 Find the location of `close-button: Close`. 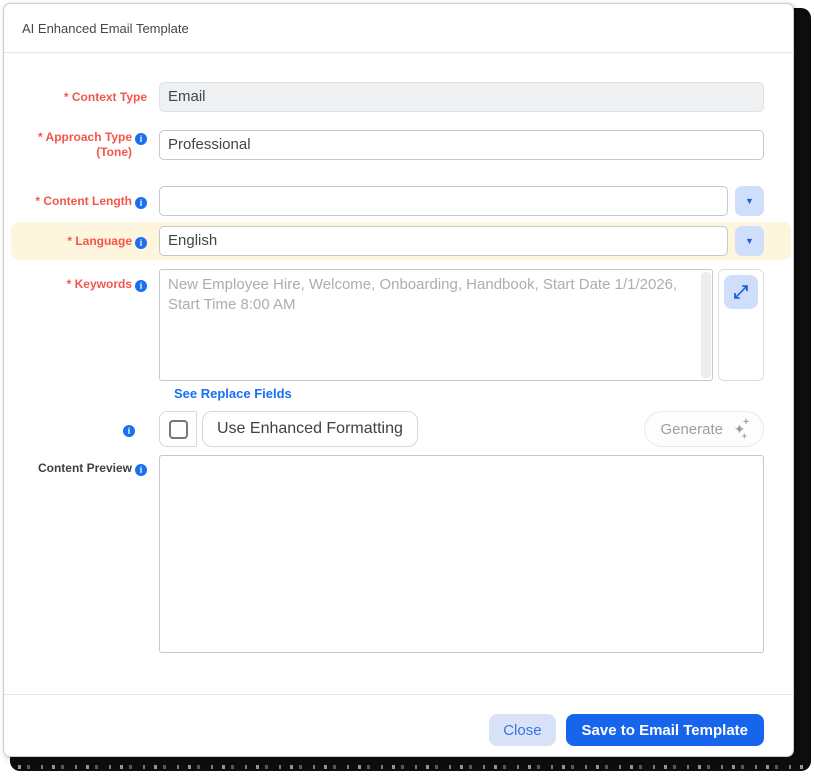

close-button: Close is located at coordinates (522, 730).